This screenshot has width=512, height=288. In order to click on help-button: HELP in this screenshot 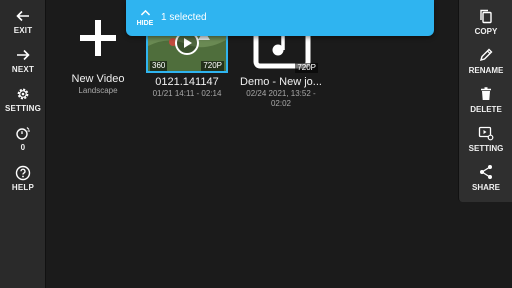, I will do `click(23, 178)`.